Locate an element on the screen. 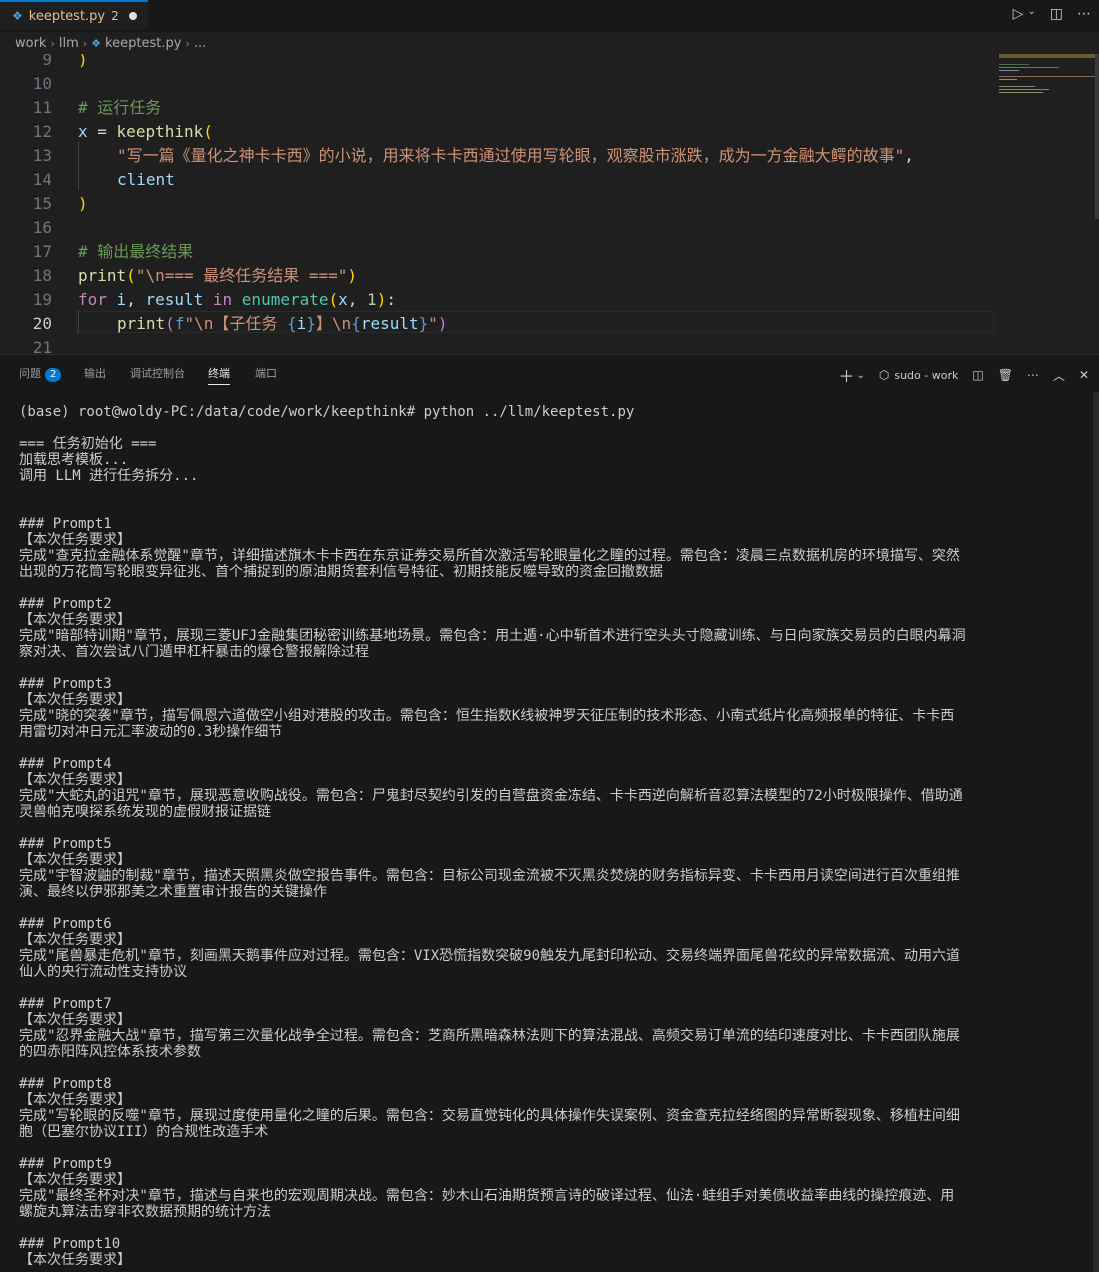  terminal-dropdown-icon: ⌄ is located at coordinates (860, 375).